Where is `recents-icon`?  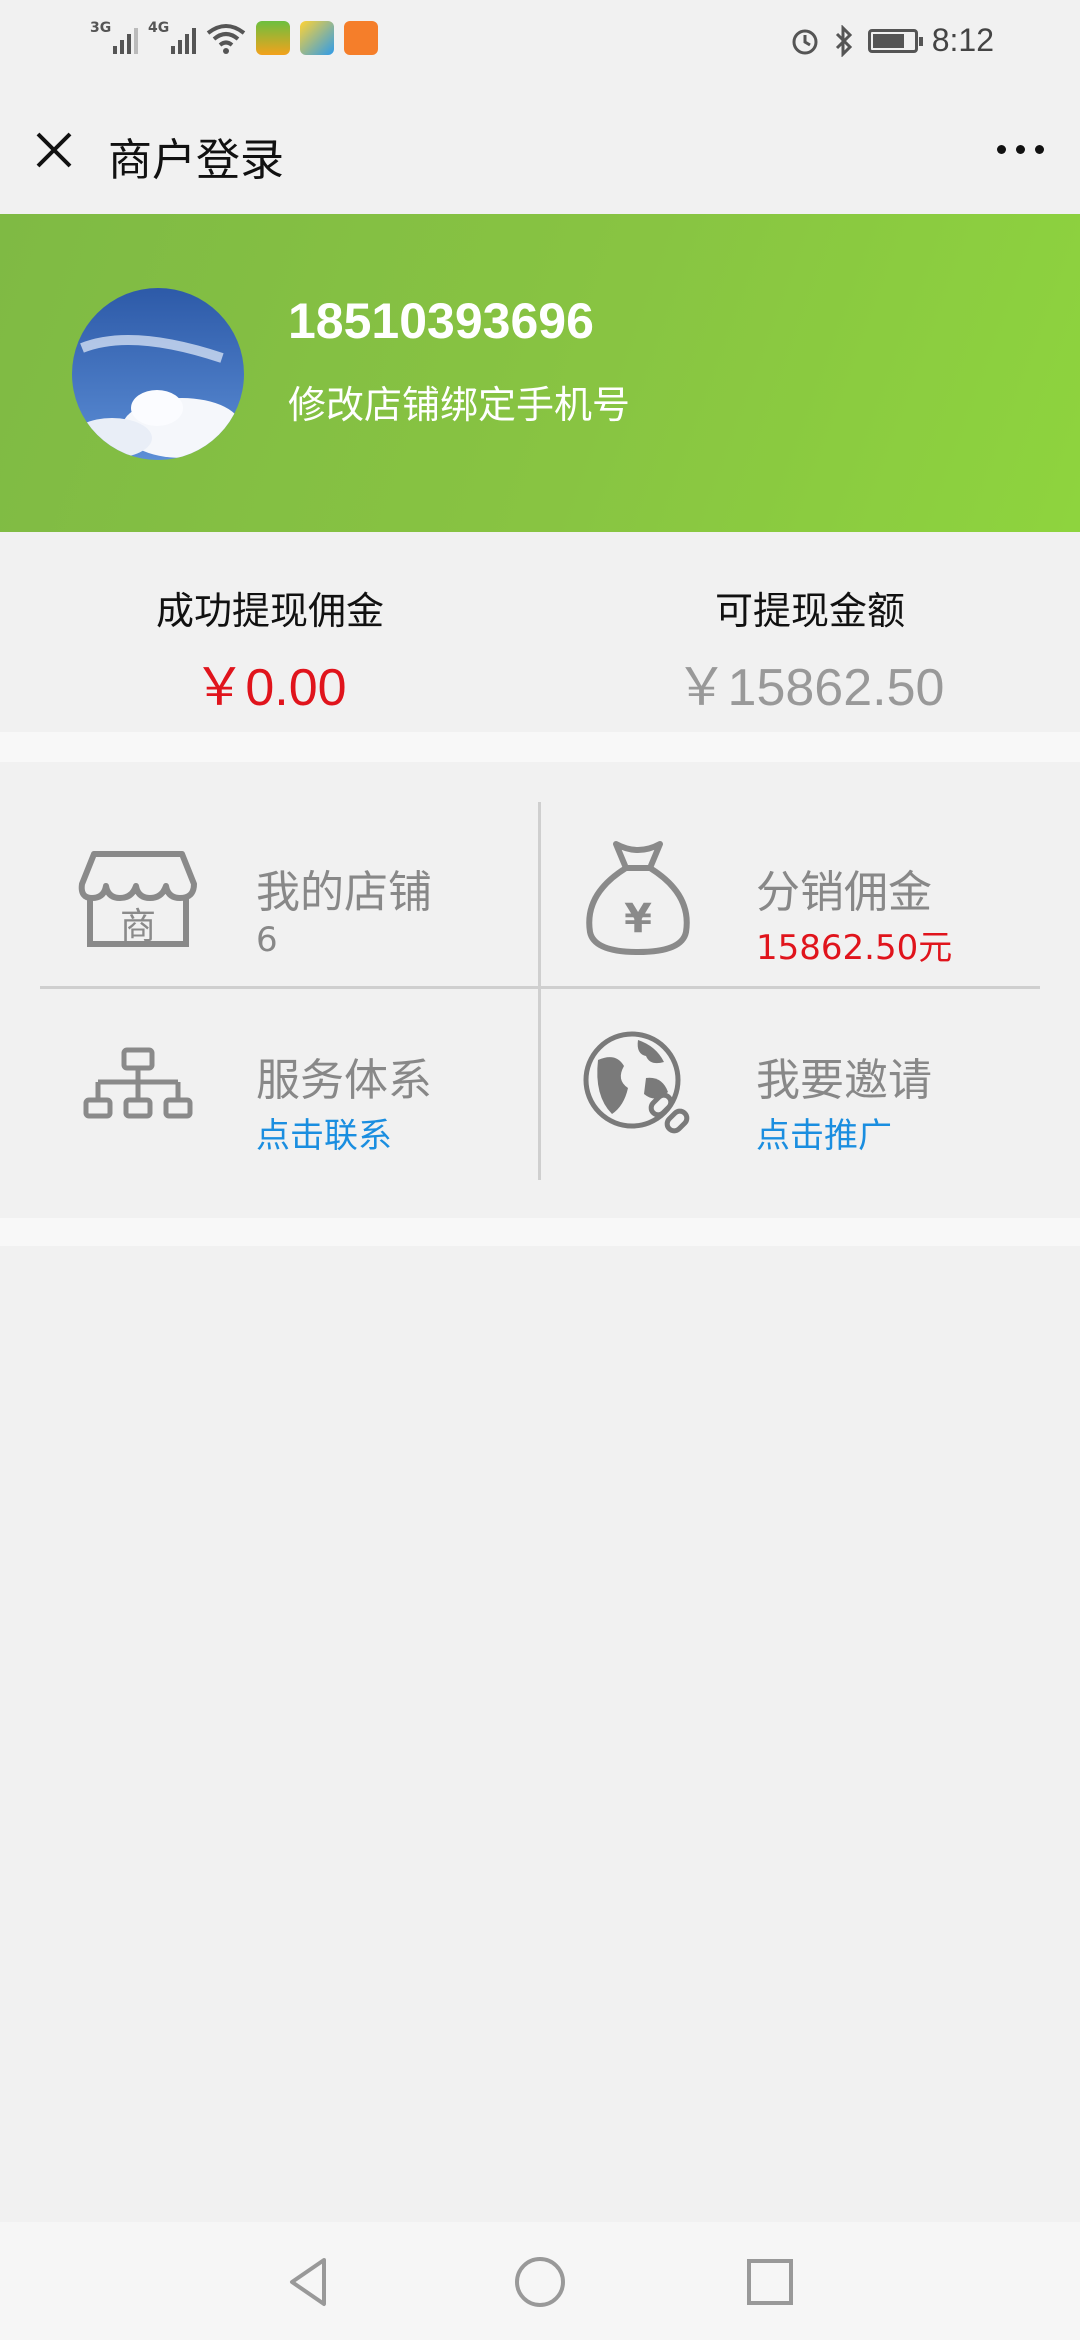
recents-icon is located at coordinates (770, 2282).